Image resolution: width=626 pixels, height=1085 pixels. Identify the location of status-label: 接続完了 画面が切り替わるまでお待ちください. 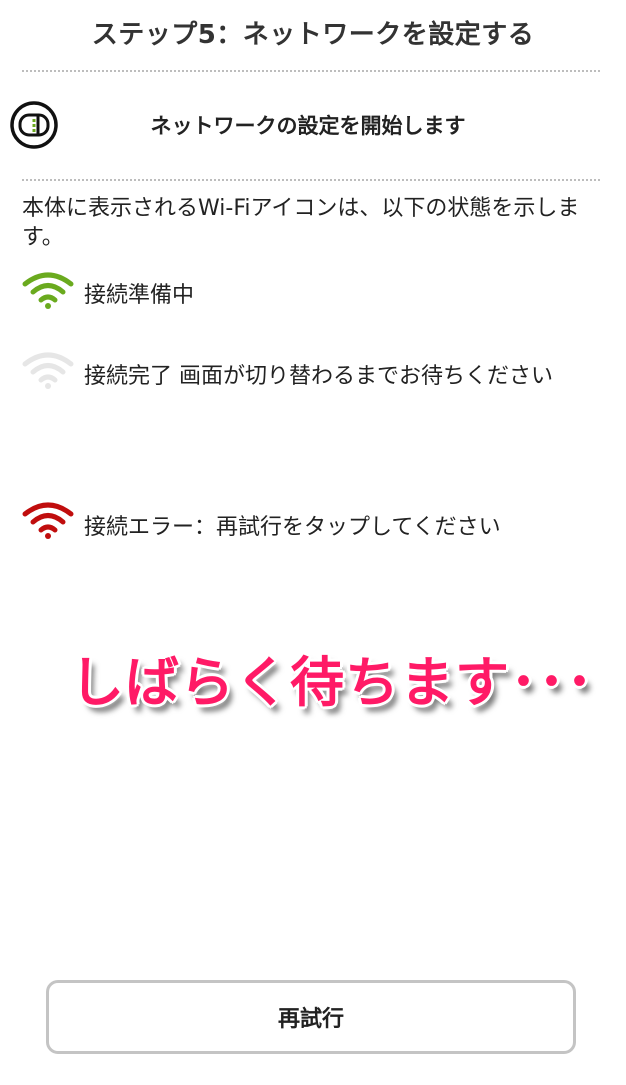
(318, 376).